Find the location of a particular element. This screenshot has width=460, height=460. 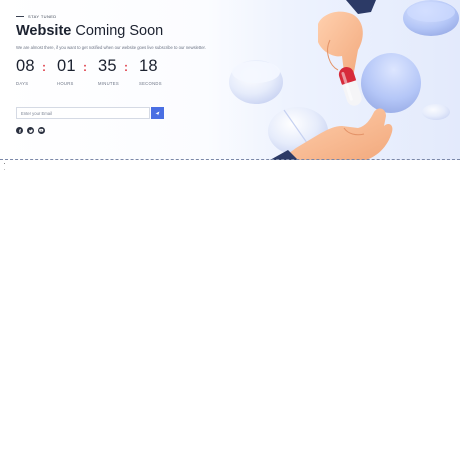

facebook-link is located at coordinates (19, 130).